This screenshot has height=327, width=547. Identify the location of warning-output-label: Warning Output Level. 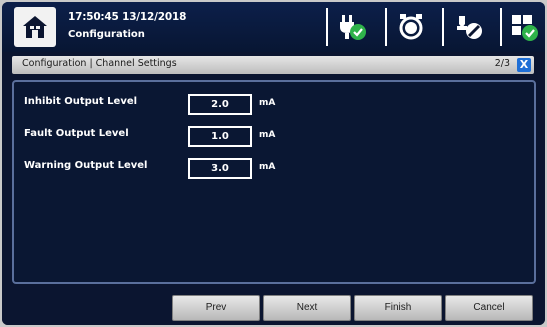
(86, 165).